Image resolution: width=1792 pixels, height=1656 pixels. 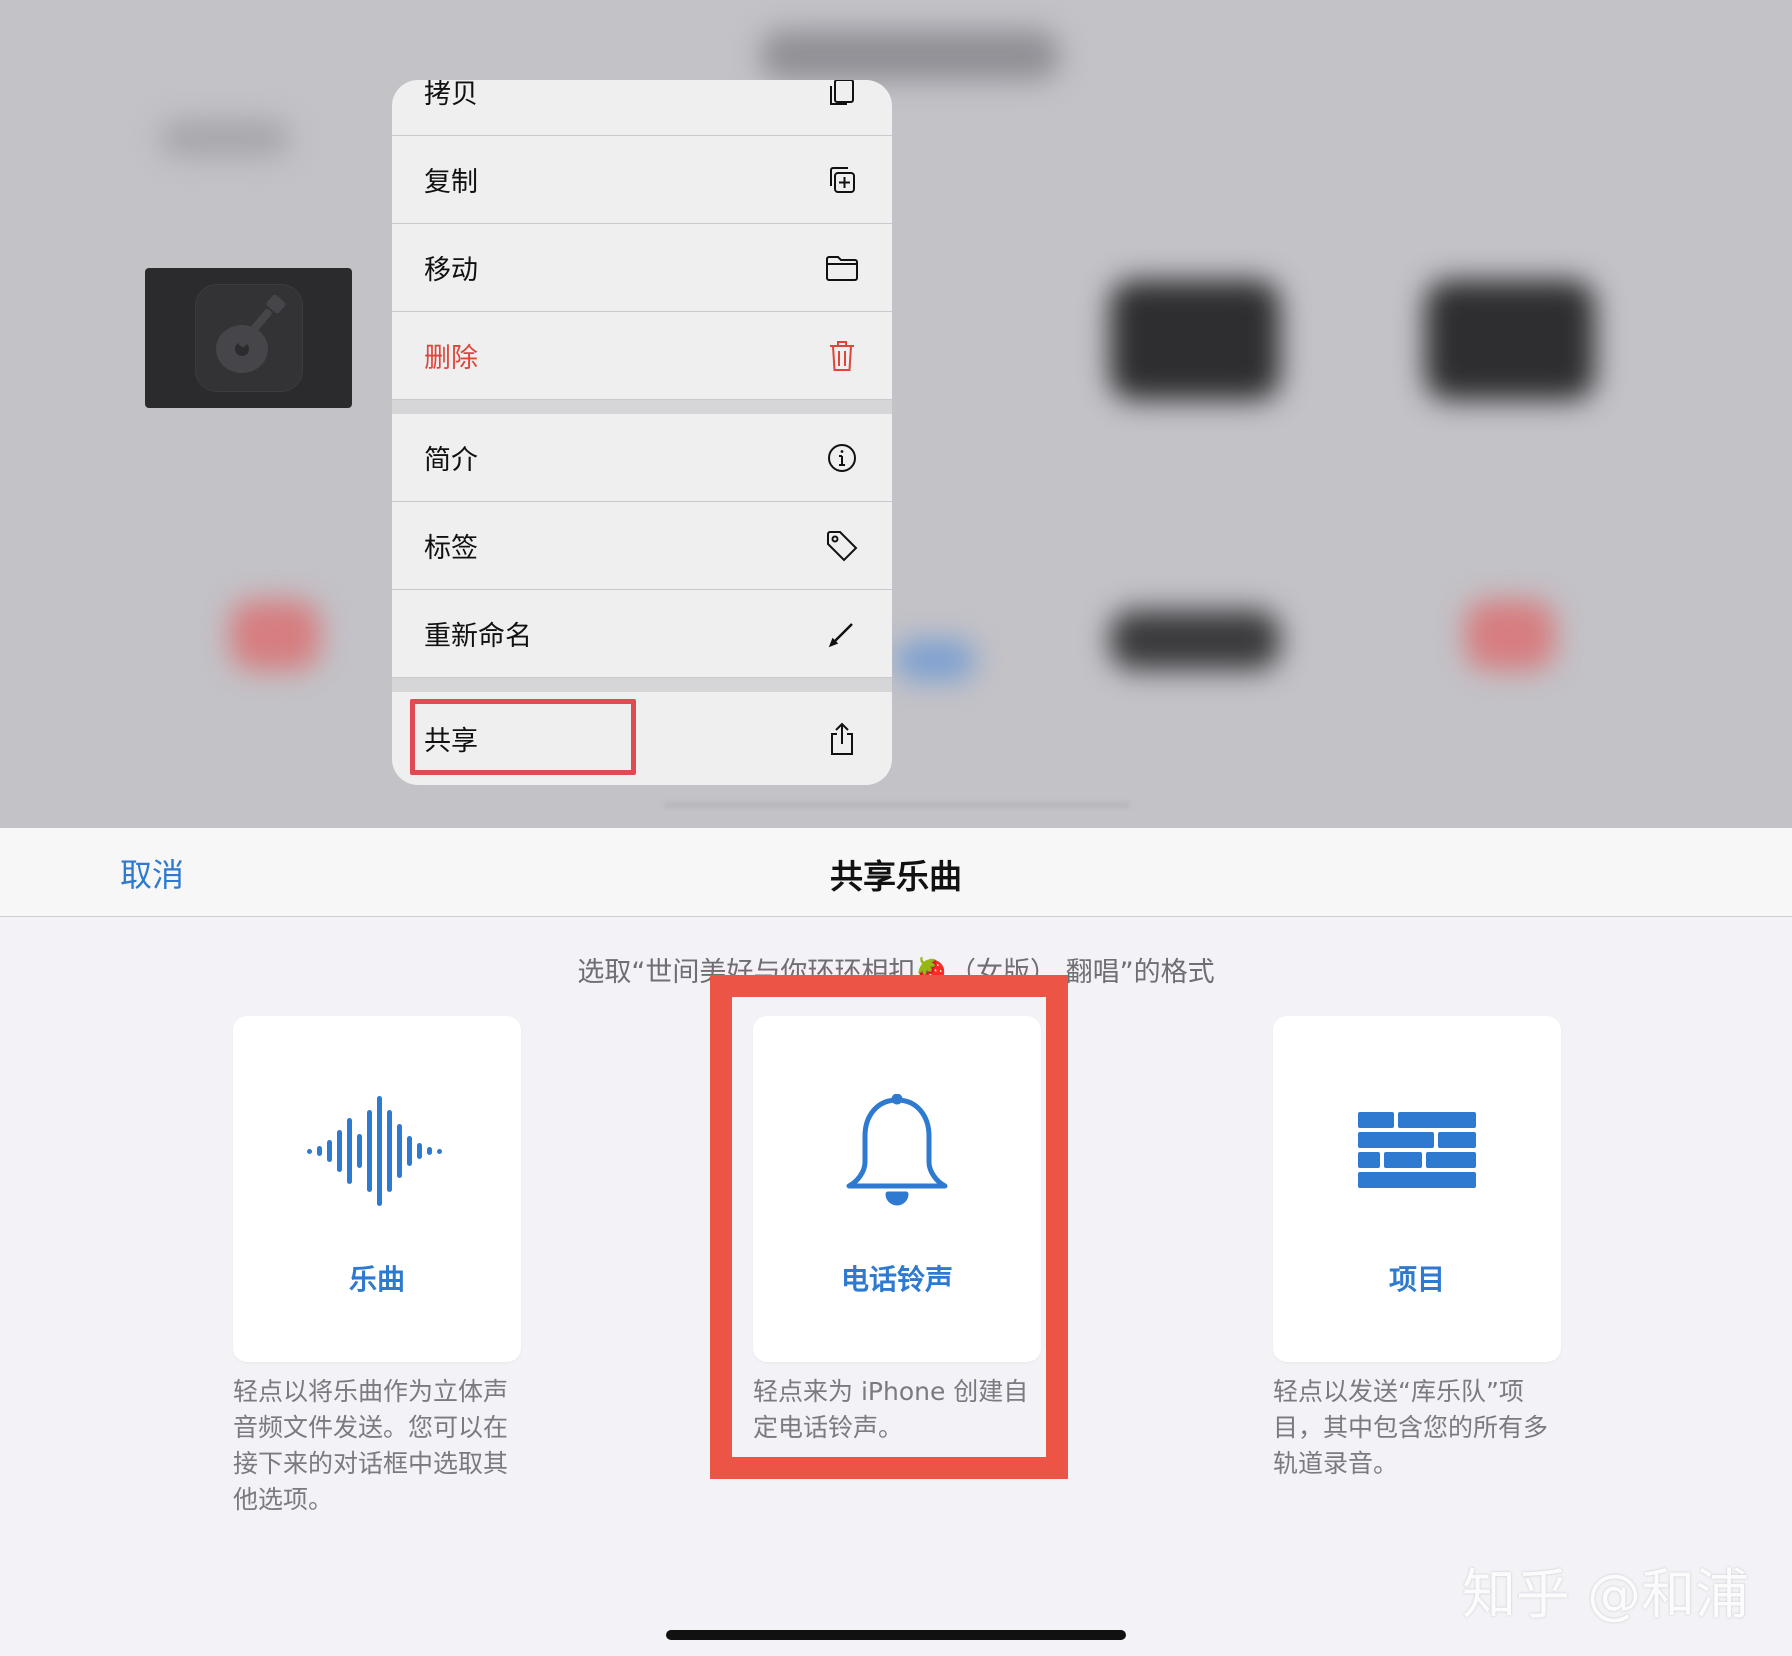 I want to click on duplicate-doc-icon, so click(x=842, y=95).